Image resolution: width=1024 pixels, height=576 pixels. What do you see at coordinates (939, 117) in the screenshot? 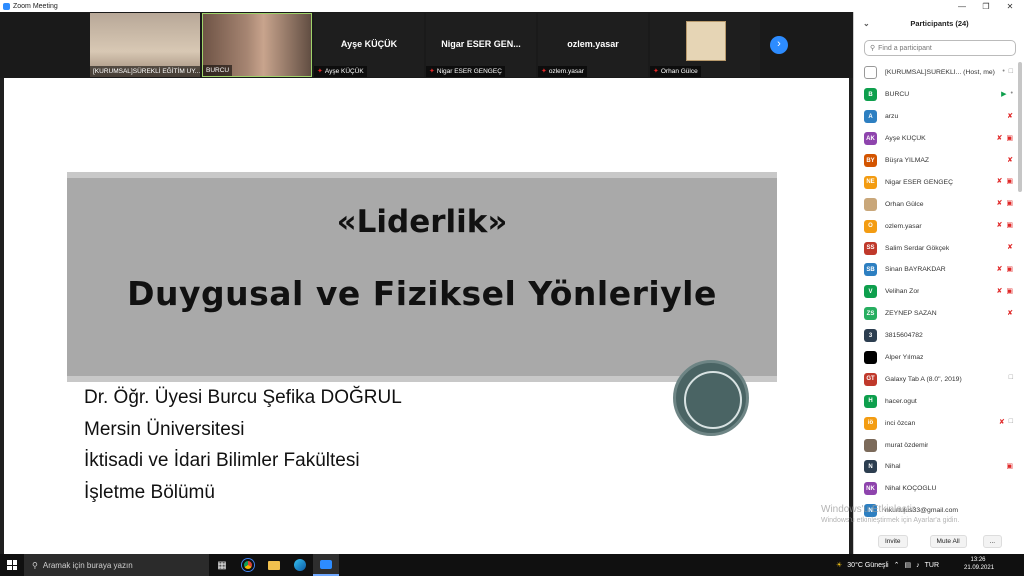
I see `participant-row: Aarzu ✘` at bounding box center [939, 117].